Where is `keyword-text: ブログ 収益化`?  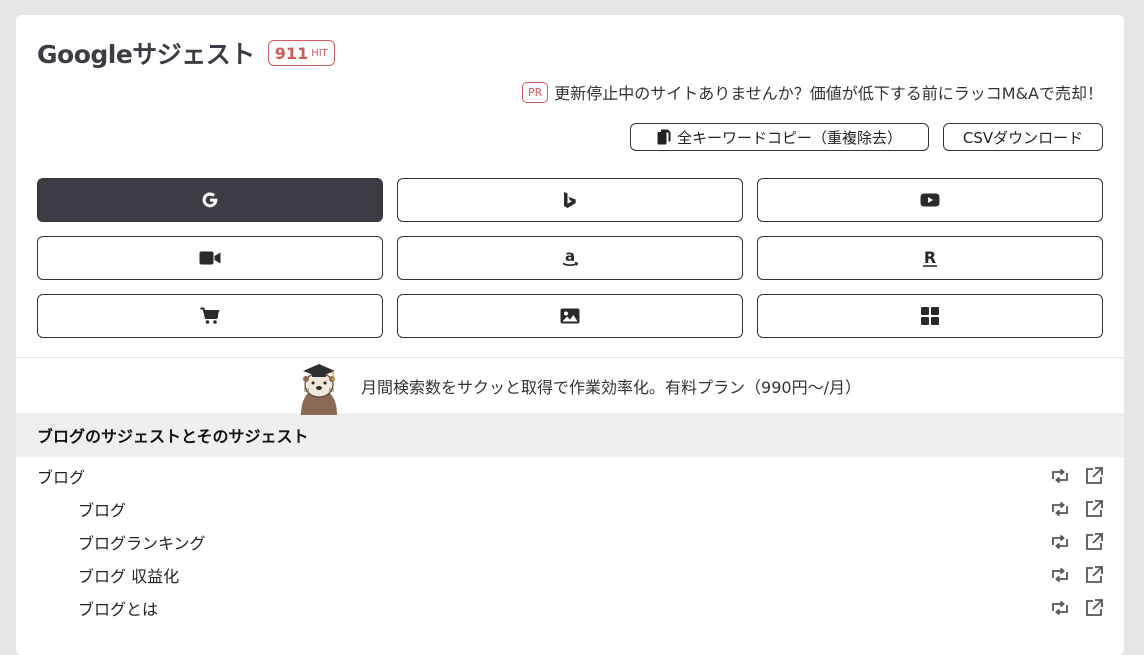 keyword-text: ブログ 収益化 is located at coordinates (564, 575).